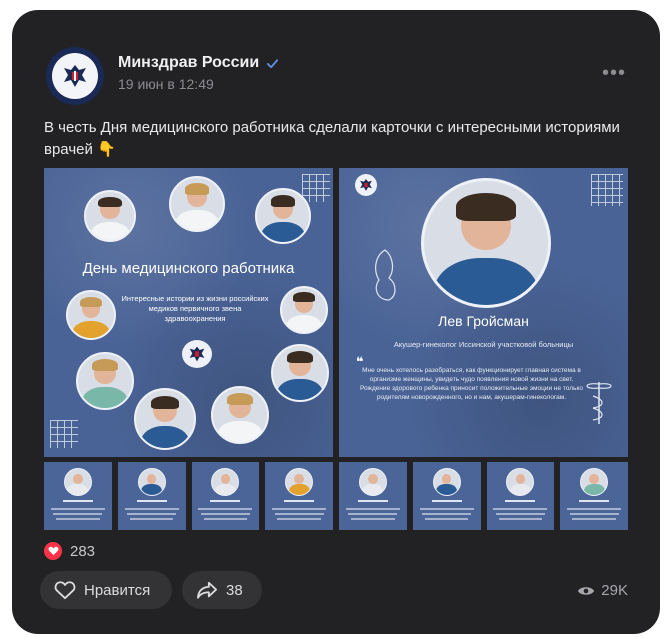  What do you see at coordinates (486, 243) in the screenshot?
I see `doctor-portrait-large` at bounding box center [486, 243].